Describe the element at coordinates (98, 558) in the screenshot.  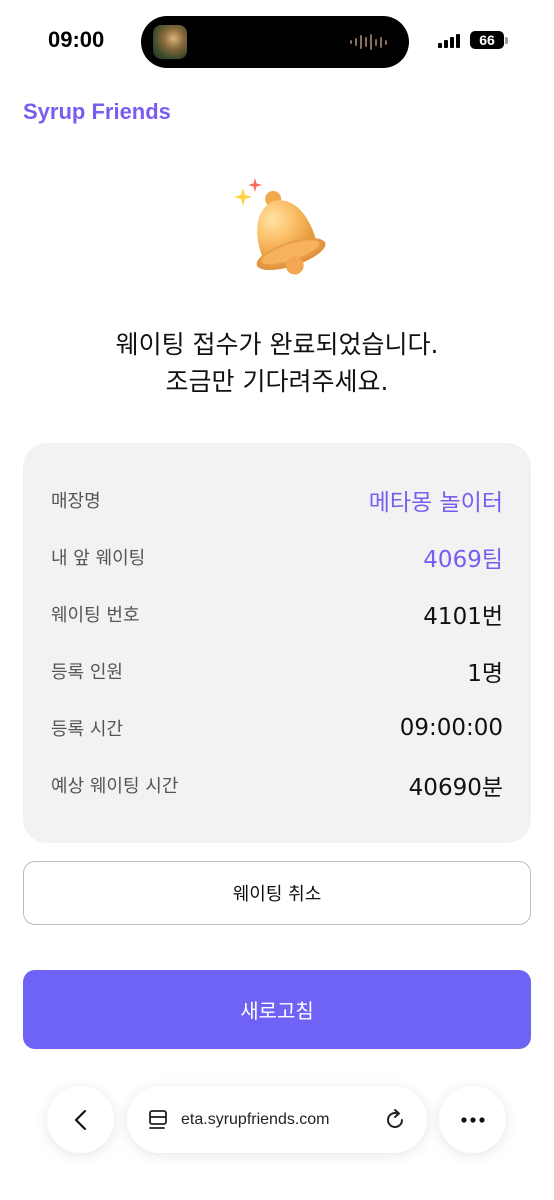
I see `info-label: 내 앞 웨이팅` at that location.